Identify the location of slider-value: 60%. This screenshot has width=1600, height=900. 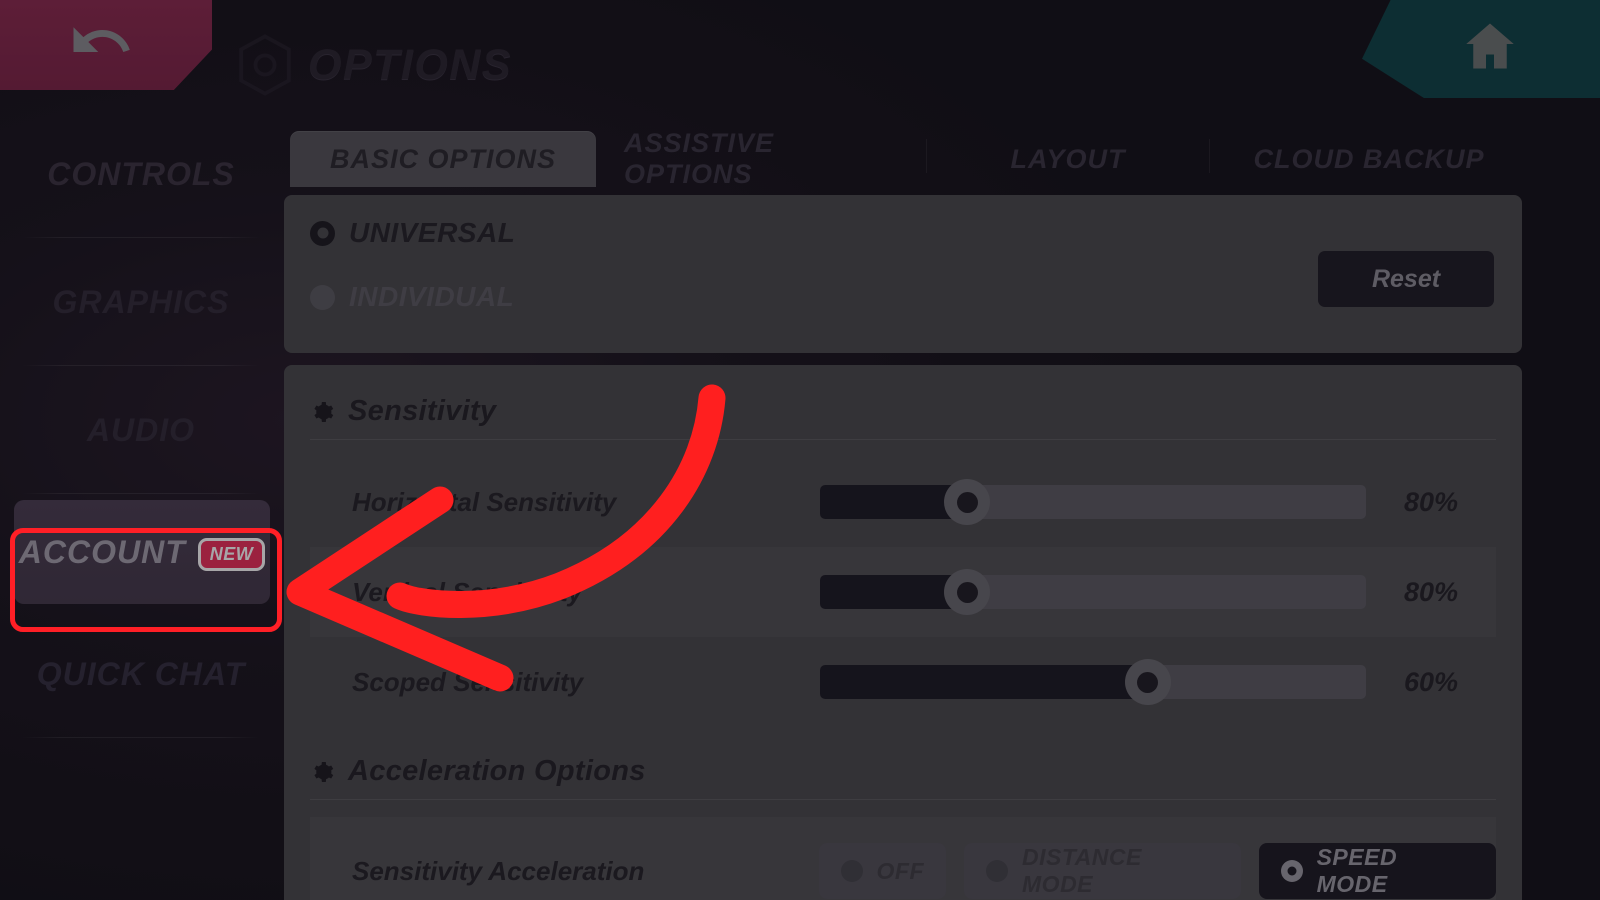
(1431, 681).